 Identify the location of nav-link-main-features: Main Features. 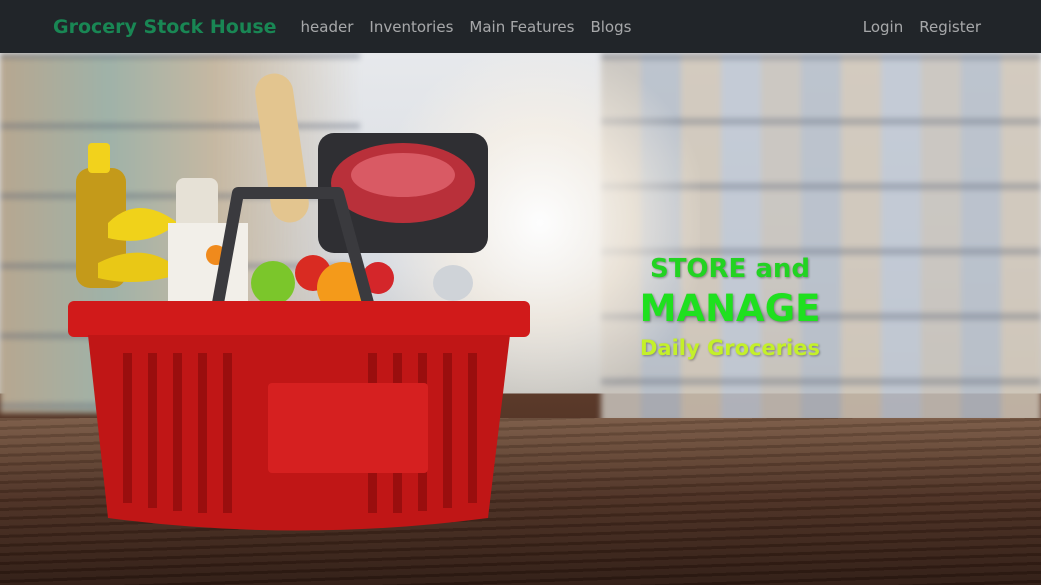
(521, 27).